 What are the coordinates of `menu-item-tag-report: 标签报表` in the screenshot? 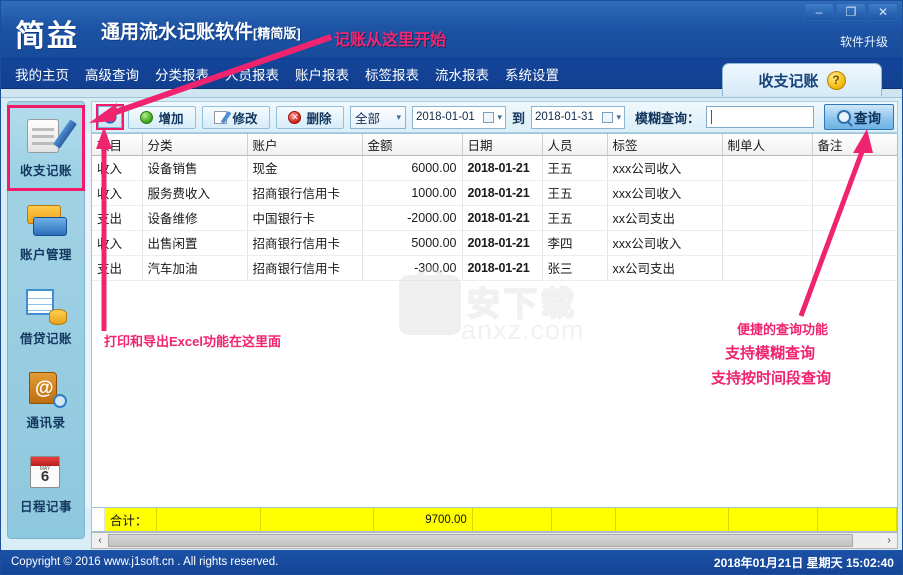 It's located at (392, 74).